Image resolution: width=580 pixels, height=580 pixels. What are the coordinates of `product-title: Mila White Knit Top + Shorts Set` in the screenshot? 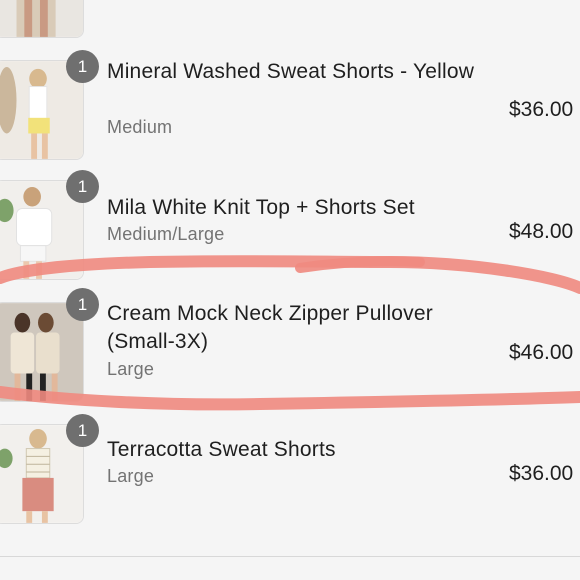 It's located at (261, 207).